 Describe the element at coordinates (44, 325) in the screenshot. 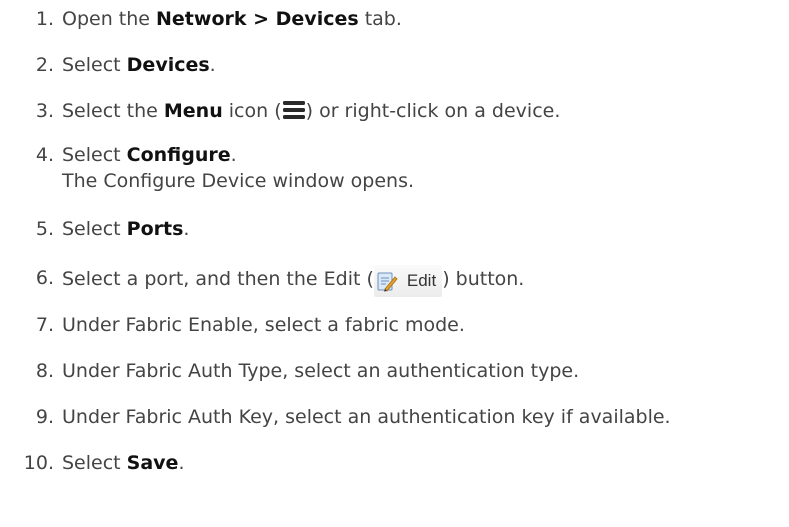

I see `step-number: 7.` at that location.